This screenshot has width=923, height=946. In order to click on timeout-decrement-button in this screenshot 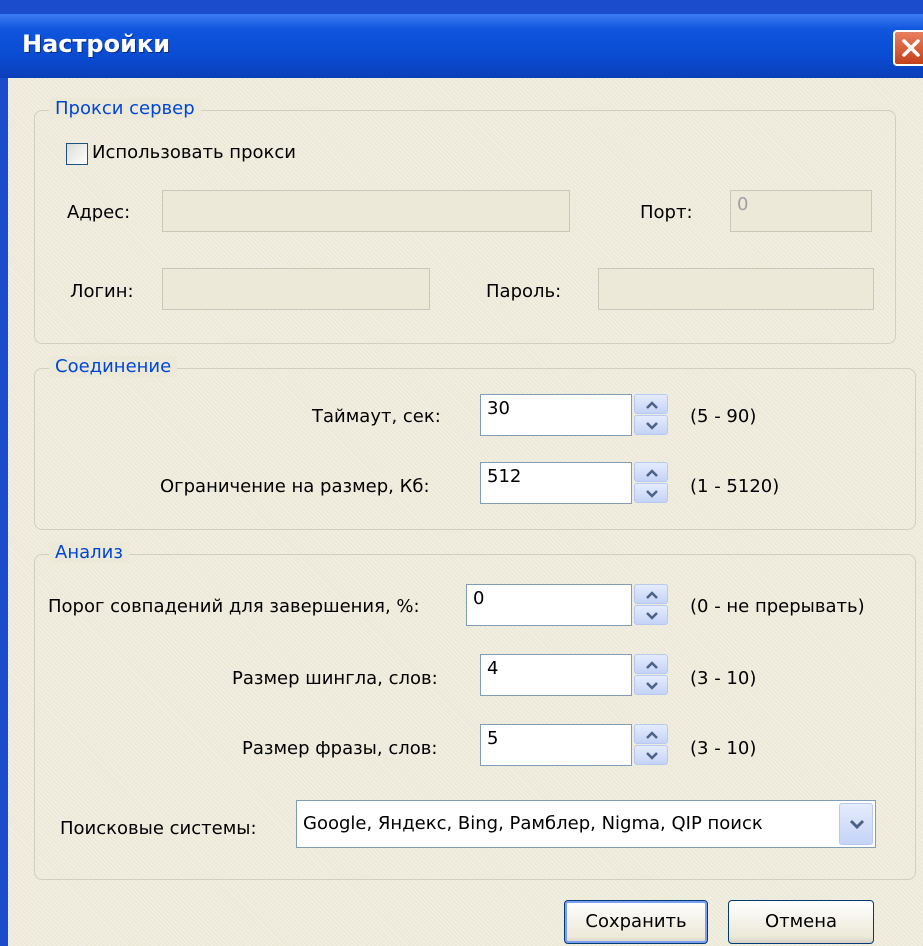, I will do `click(651, 425)`.